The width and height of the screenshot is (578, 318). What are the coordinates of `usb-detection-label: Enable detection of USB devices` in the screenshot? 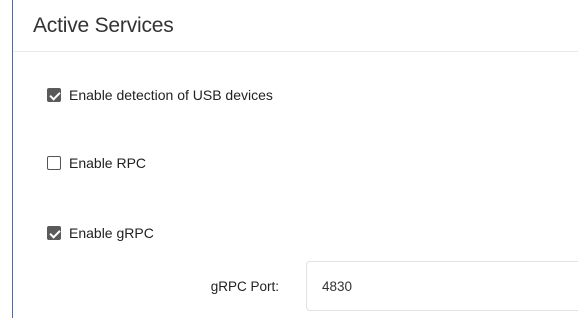 It's located at (171, 95).